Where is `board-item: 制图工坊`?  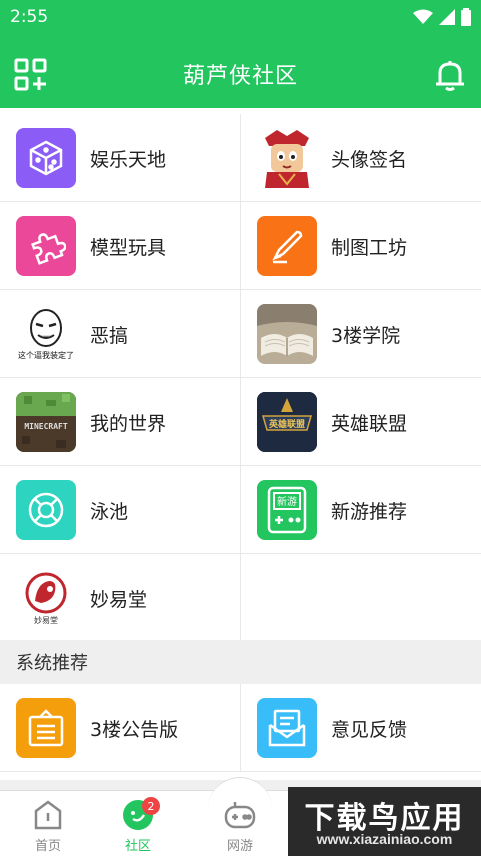
board-item: 制图工坊 is located at coordinates (361, 246).